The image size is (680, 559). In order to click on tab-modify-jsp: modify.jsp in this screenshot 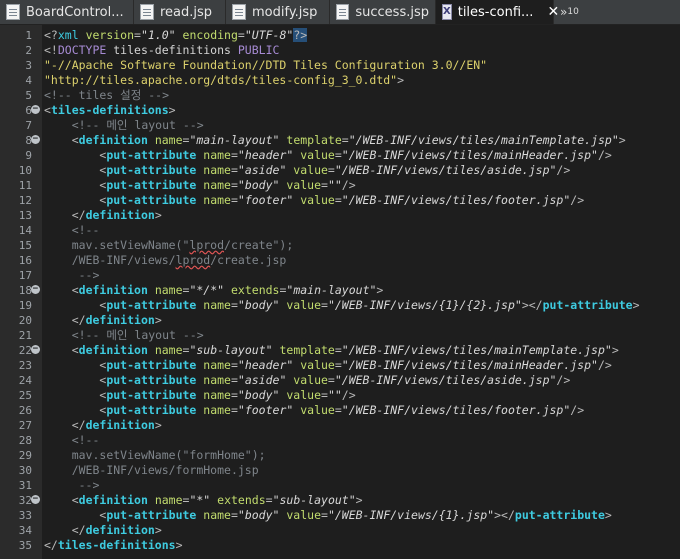, I will do `click(278, 12)`.